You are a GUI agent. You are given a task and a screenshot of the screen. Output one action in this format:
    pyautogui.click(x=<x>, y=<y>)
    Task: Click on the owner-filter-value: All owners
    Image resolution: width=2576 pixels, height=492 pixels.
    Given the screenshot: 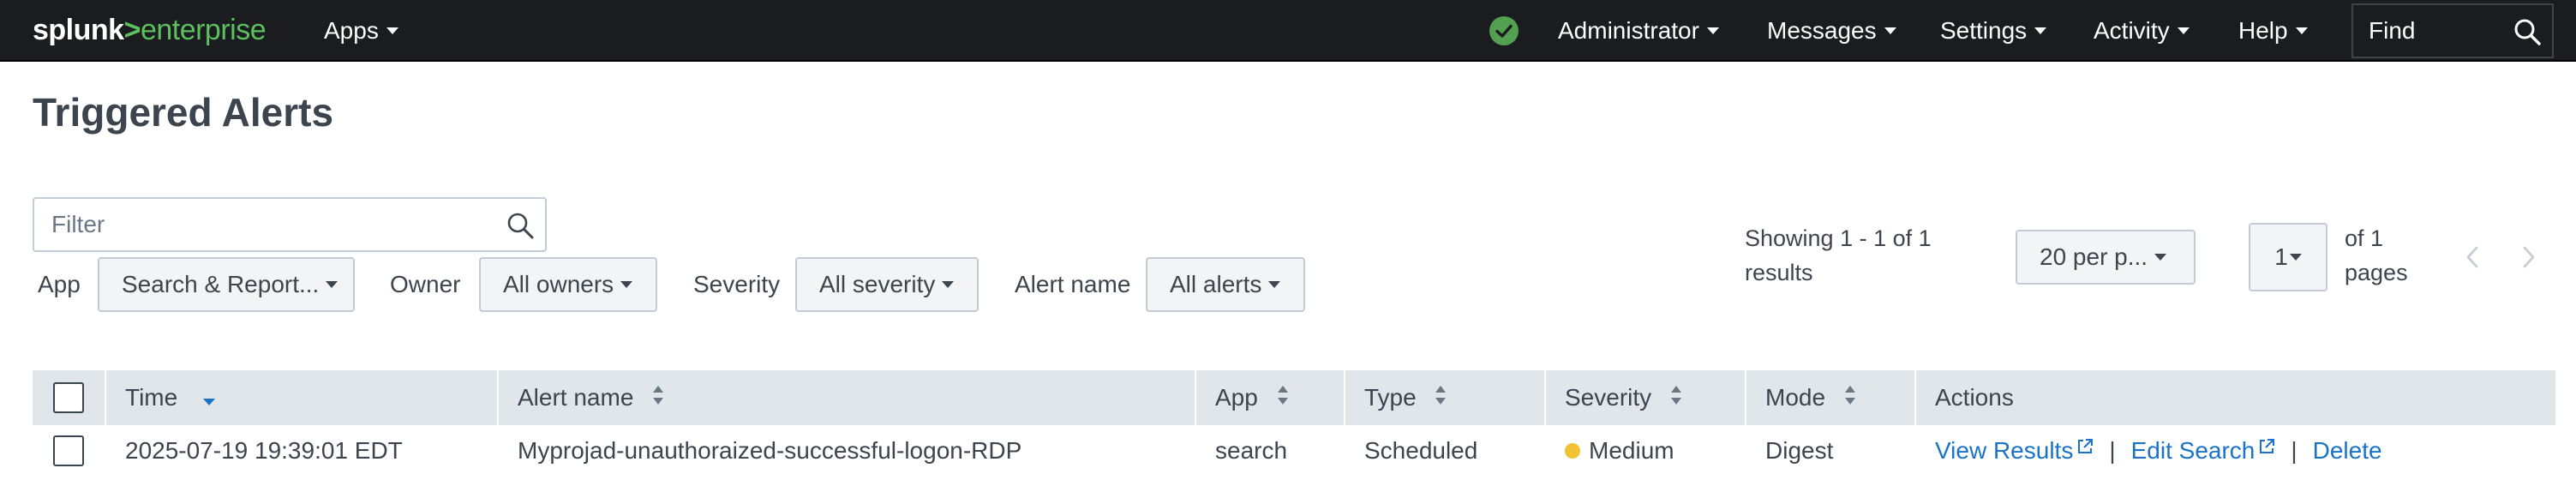 What is the action you would take?
    pyautogui.click(x=558, y=284)
    